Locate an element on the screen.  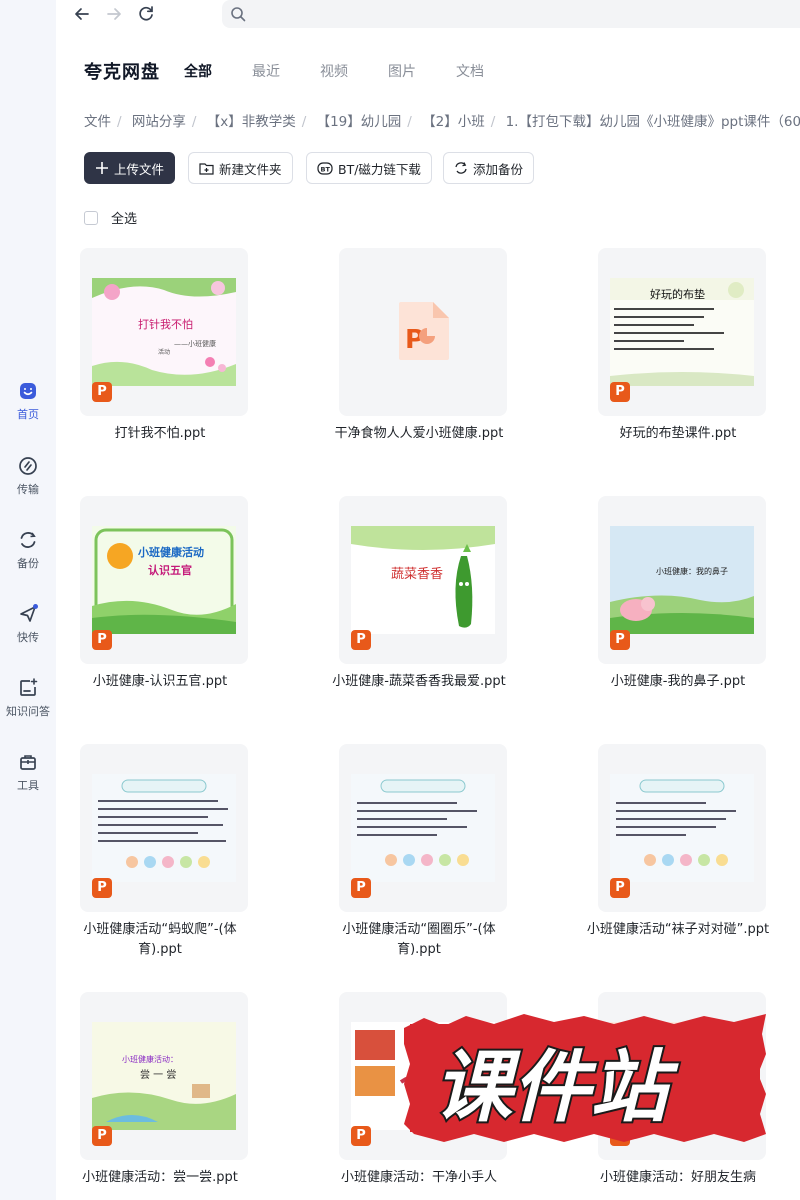
thumb-subtitle: ——小班健康 is located at coordinates (195, 343).